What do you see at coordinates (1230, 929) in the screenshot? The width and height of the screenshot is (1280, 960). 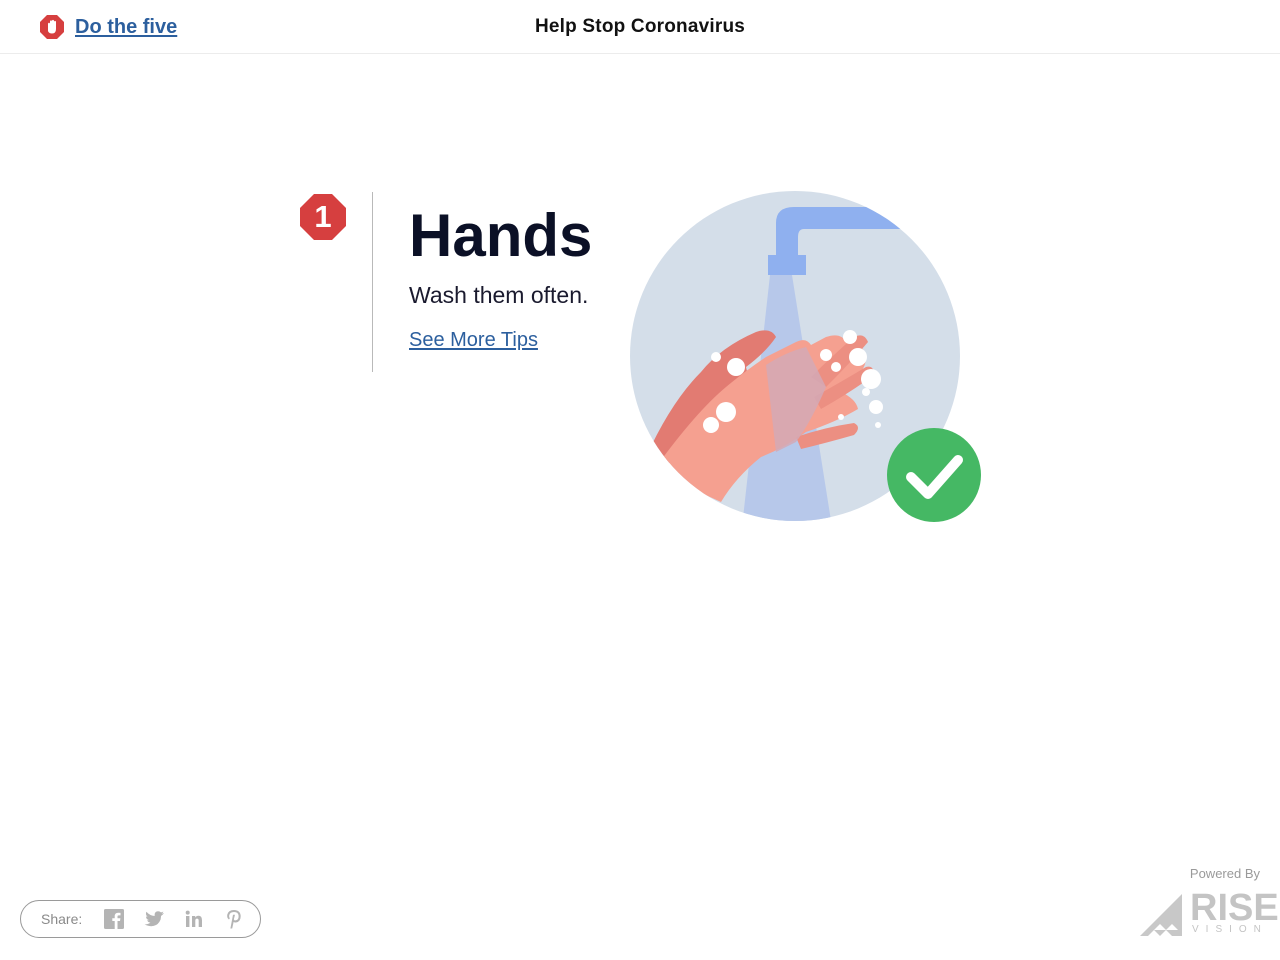 I see `vision-wordmark: VISION` at bounding box center [1230, 929].